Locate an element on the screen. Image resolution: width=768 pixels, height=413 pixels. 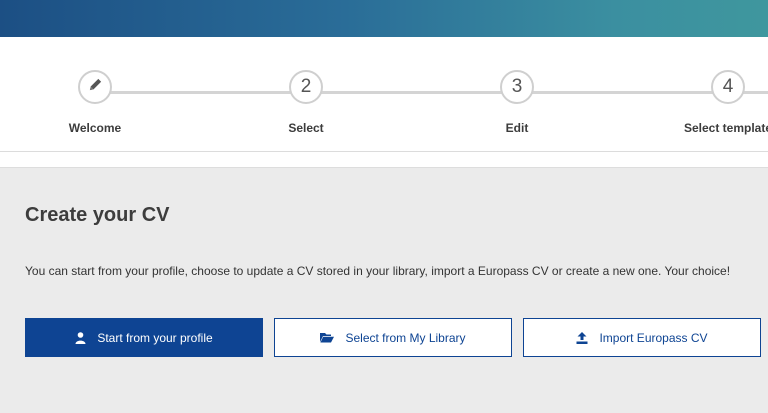
step-select: 2 Select is located at coordinates (306, 102).